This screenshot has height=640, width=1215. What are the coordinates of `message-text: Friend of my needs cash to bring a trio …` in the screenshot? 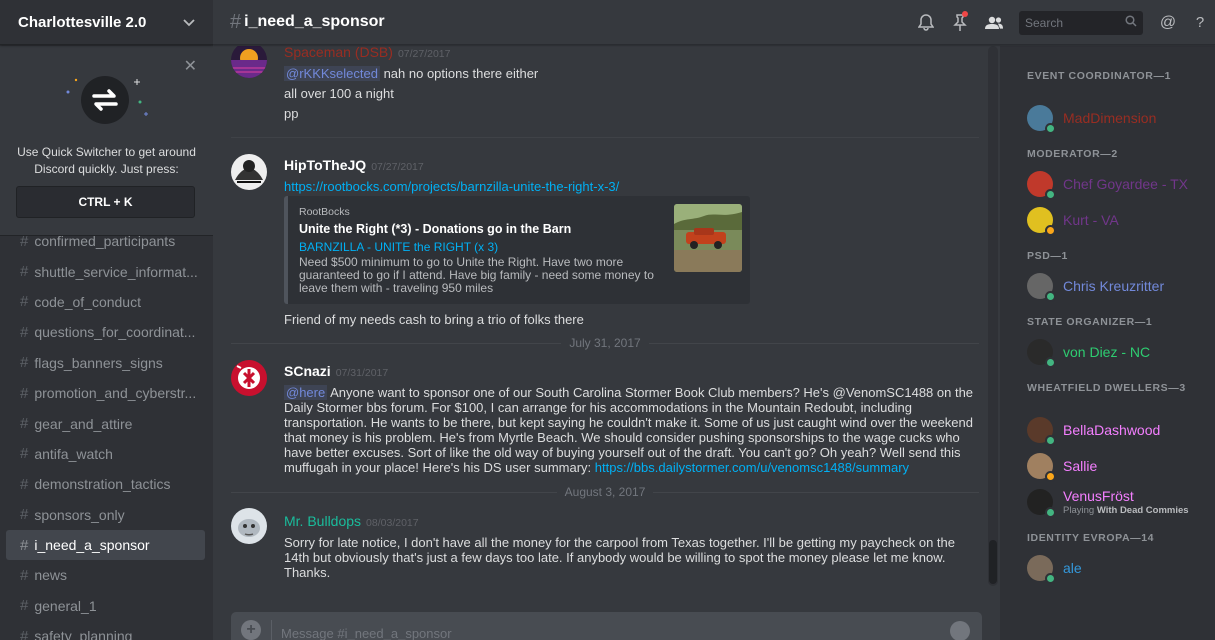 It's located at (434, 319).